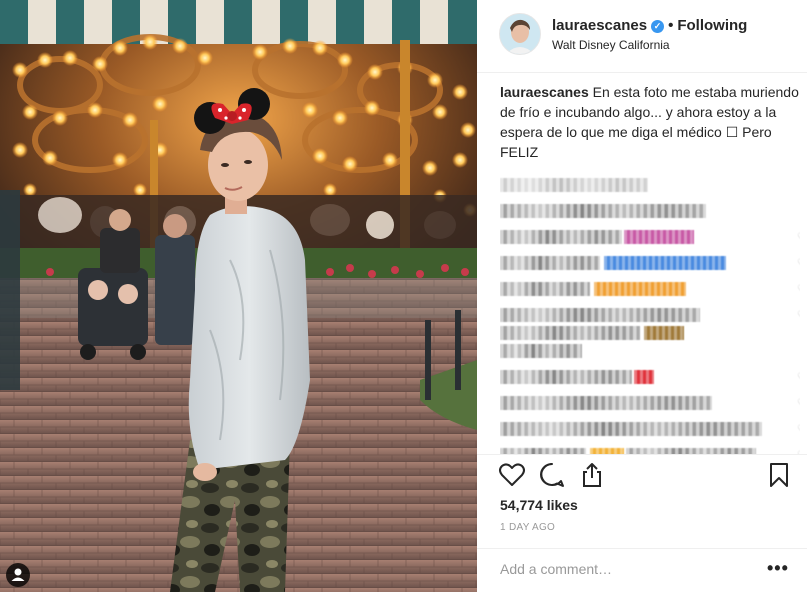  Describe the element at coordinates (512, 475) in the screenshot. I see `heart-outline-icon` at that location.